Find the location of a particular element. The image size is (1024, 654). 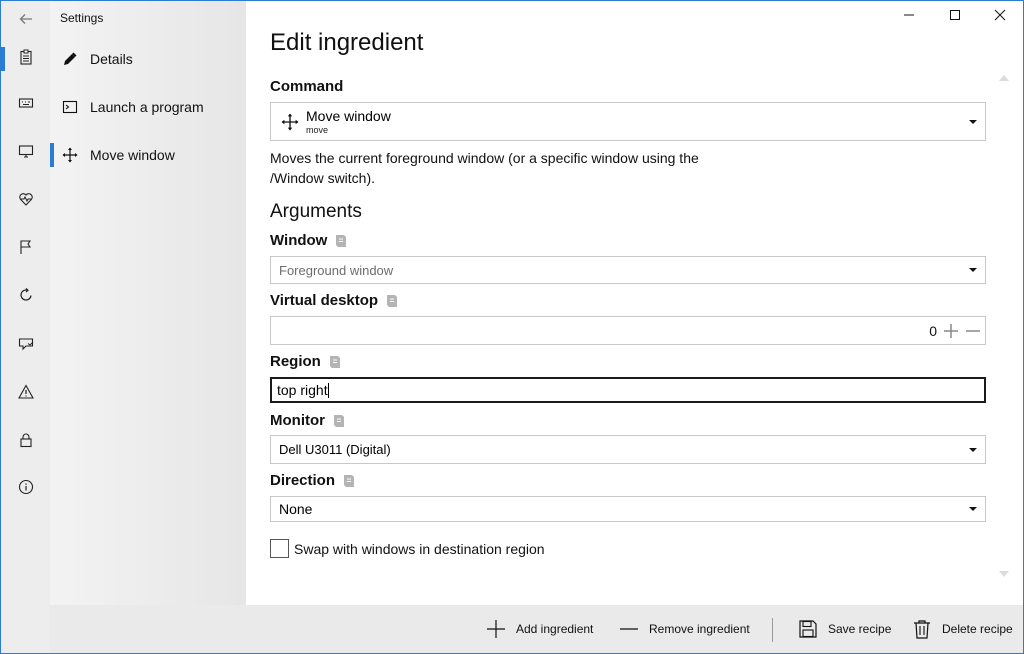

save-icon is located at coordinates (808, 629).